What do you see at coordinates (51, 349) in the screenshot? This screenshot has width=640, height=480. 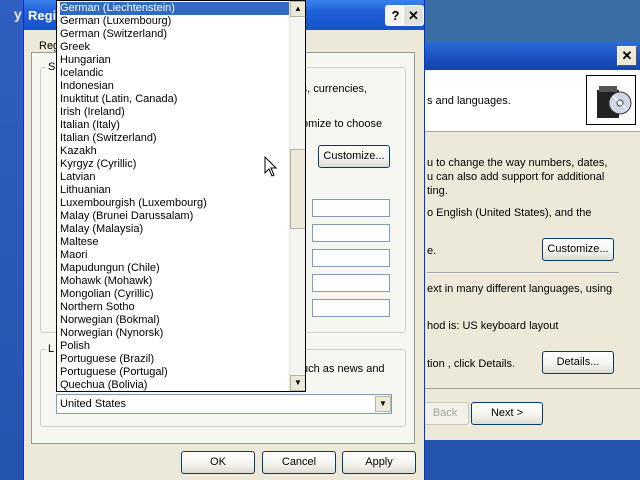 I see `location-groupbox-label: L` at bounding box center [51, 349].